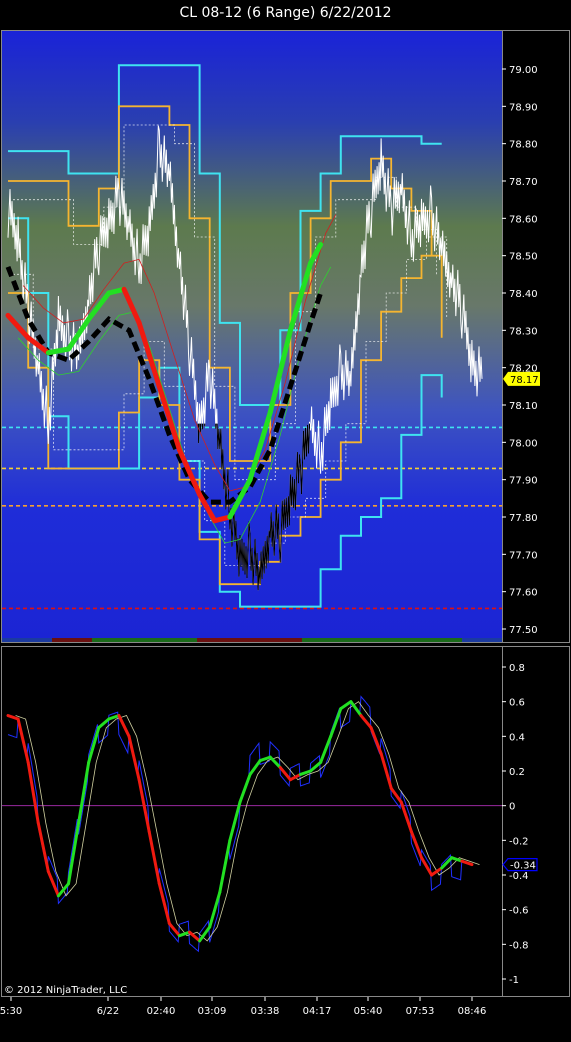 This screenshot has height=1042, width=571. Describe the element at coordinates (523, 219) in the screenshot. I see `price-tick-label-4: 78.60` at that location.